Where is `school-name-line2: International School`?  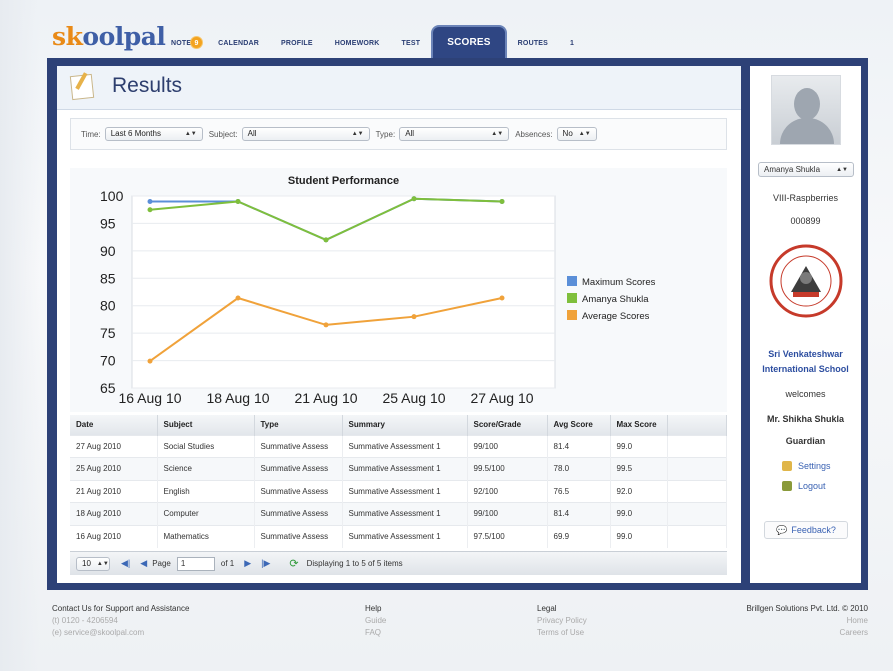
school-name-line2: International School is located at coordinates (805, 369).